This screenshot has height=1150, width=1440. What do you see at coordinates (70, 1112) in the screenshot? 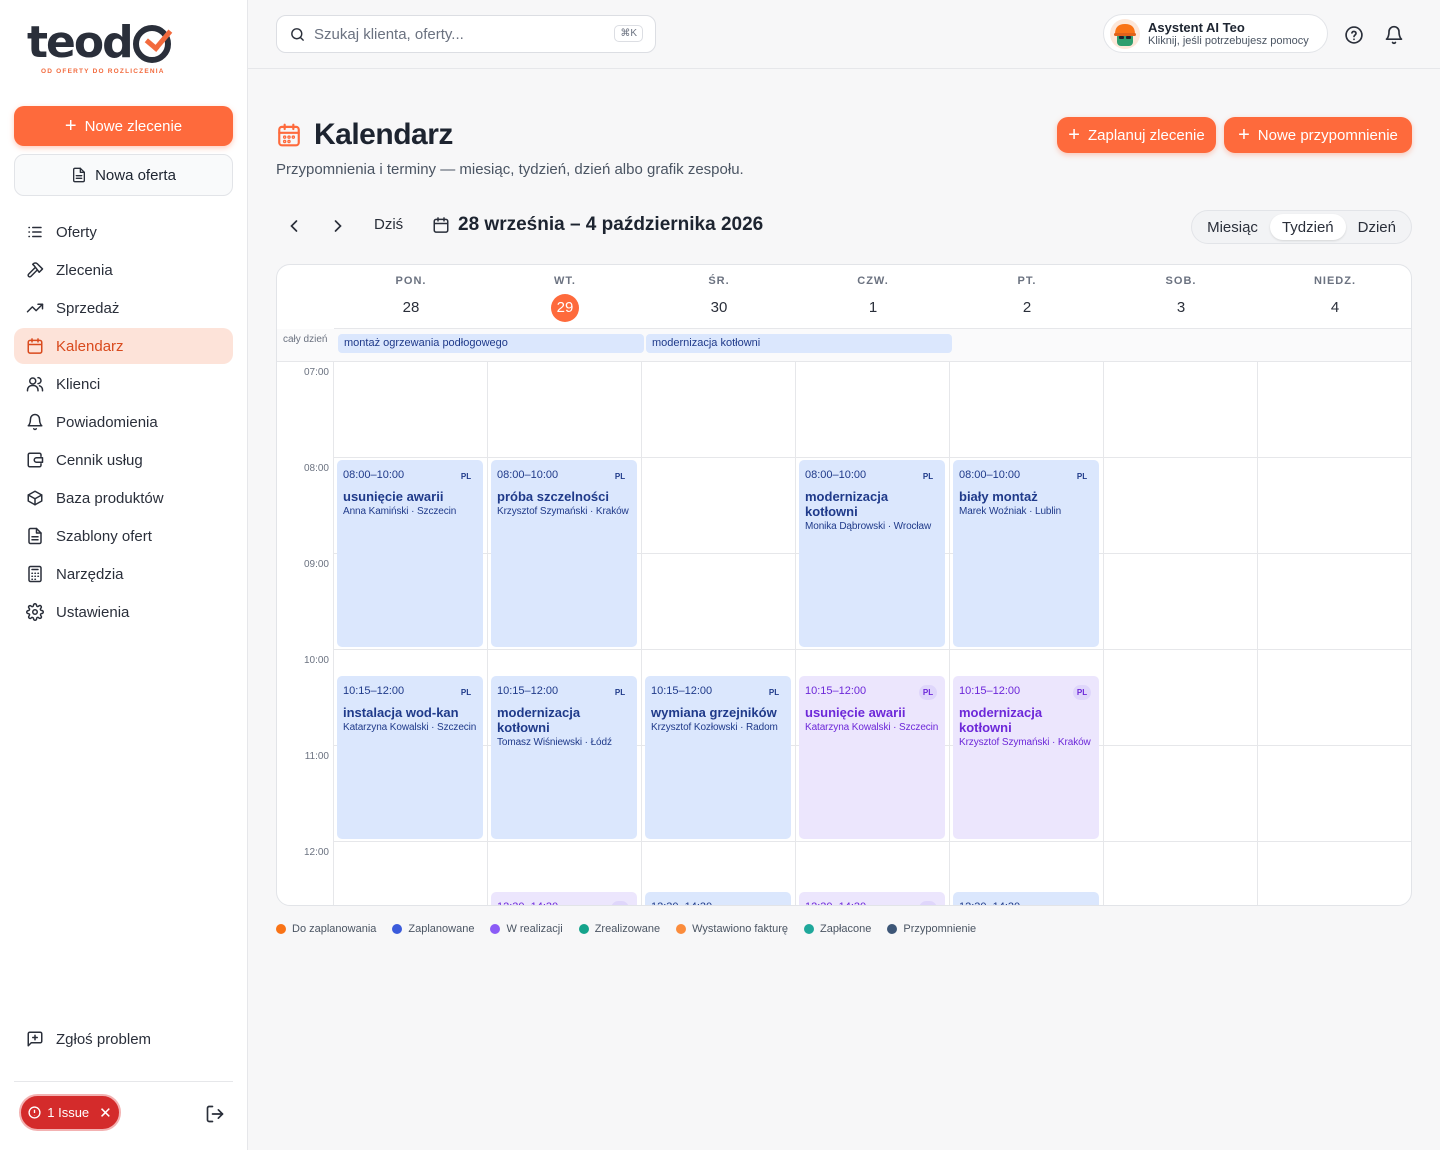
I see `issue-badge: 1 Issue ✕` at bounding box center [70, 1112].